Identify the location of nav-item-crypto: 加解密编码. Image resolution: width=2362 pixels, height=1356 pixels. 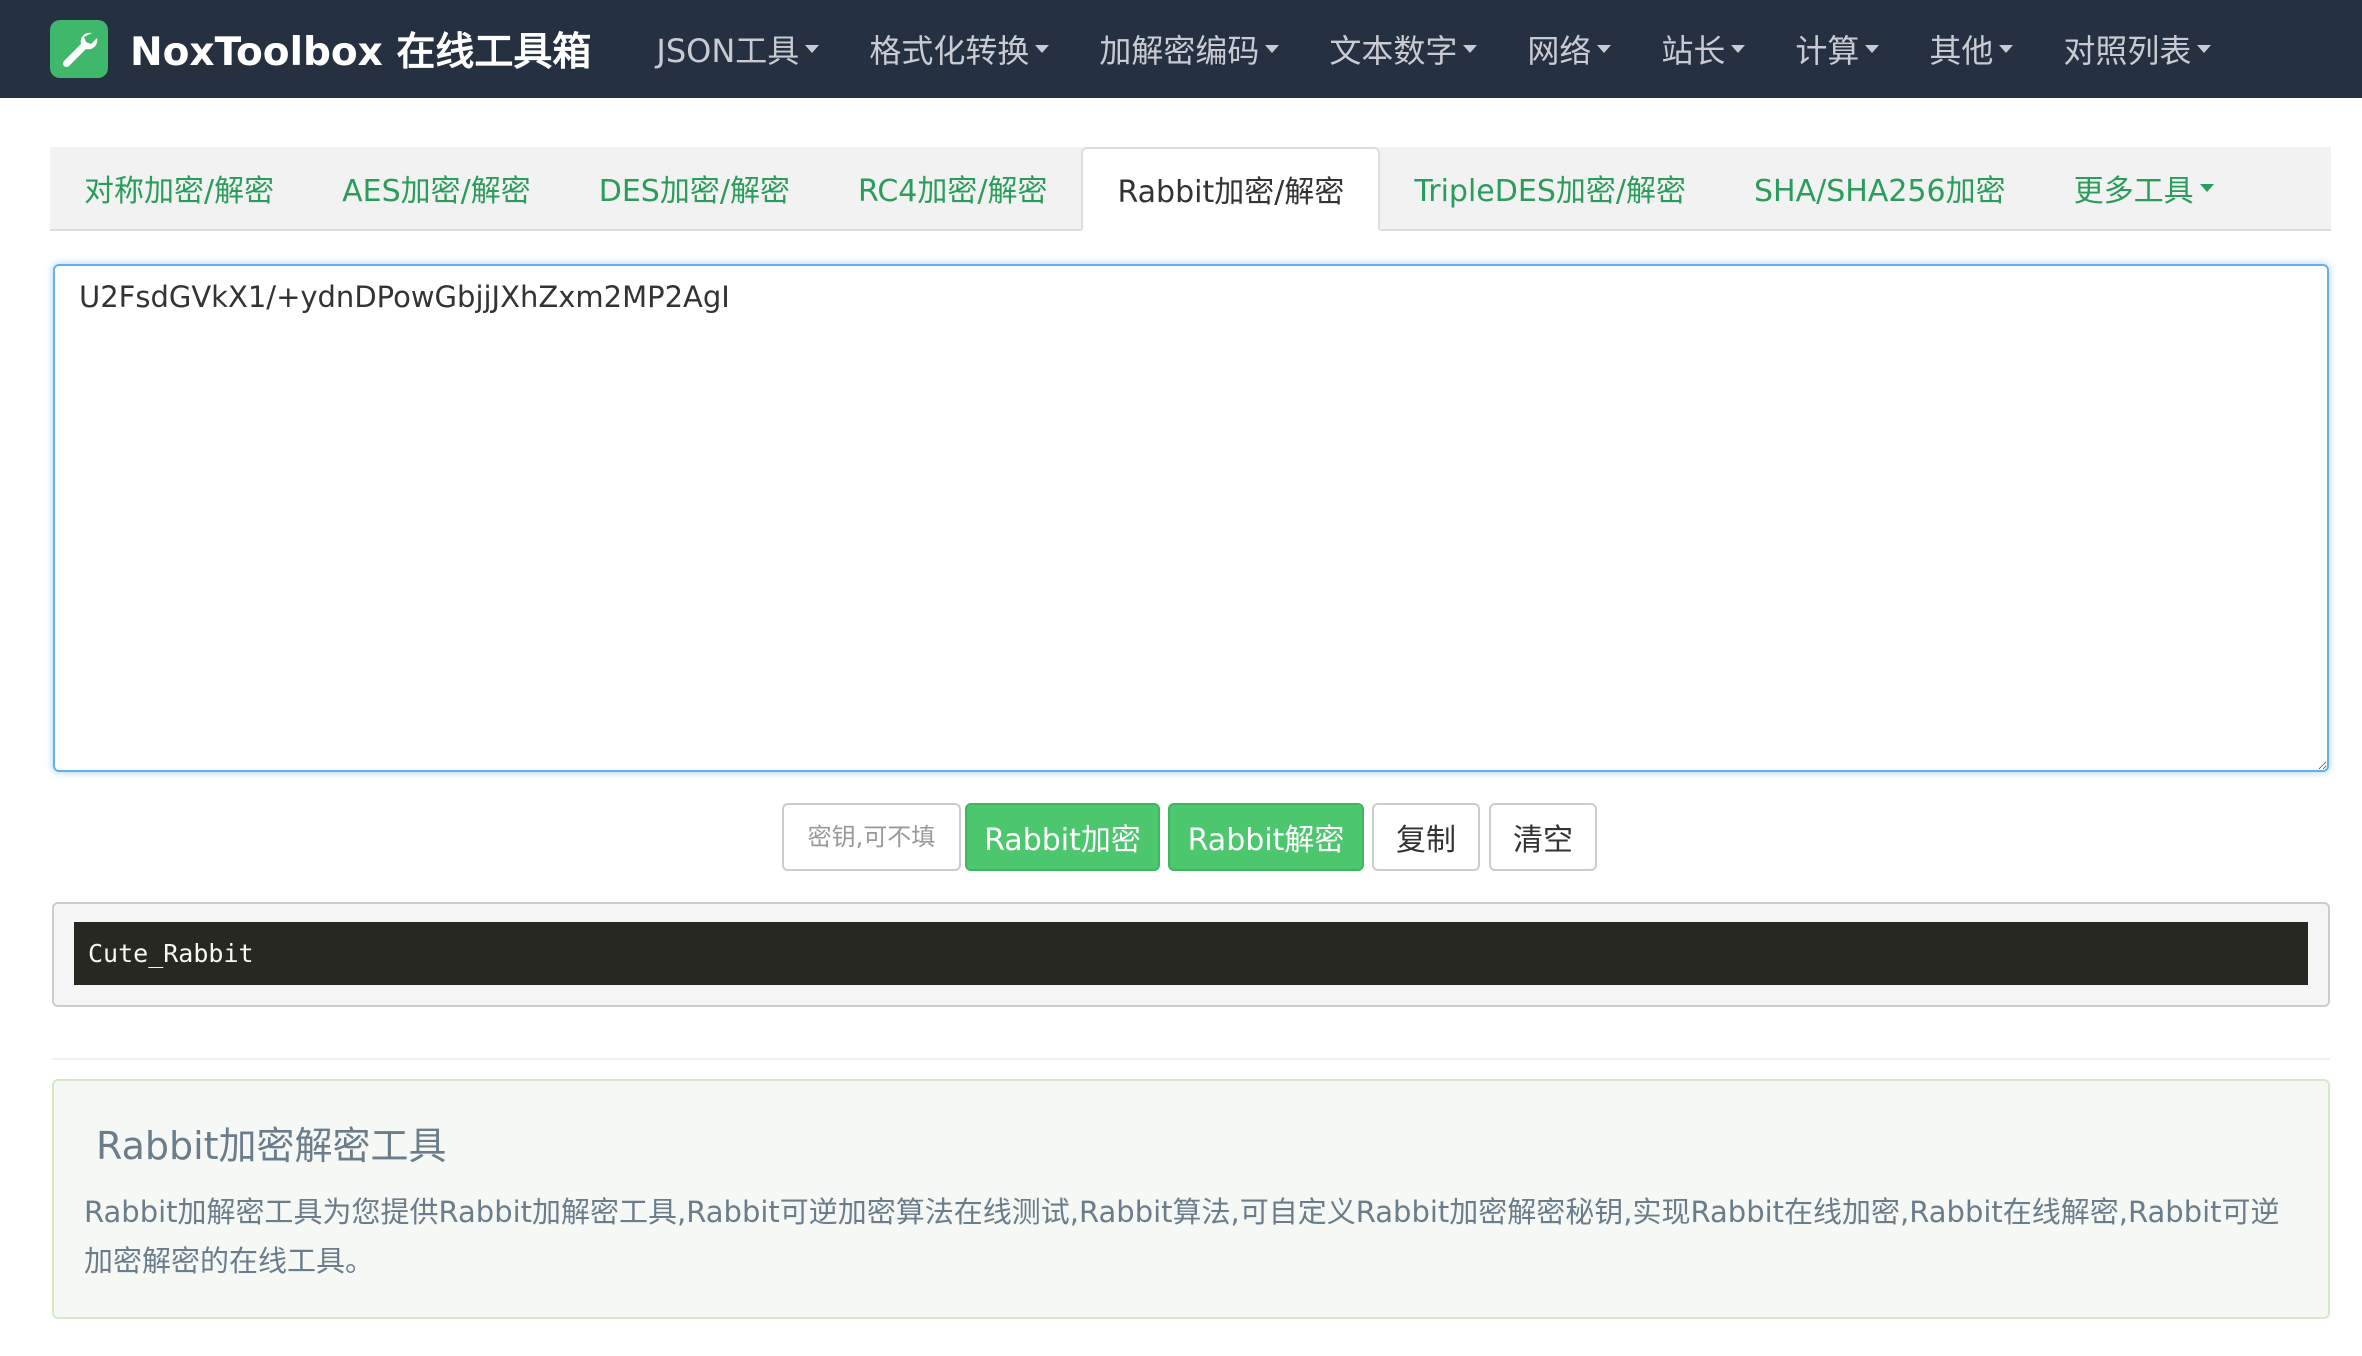
(1189, 49).